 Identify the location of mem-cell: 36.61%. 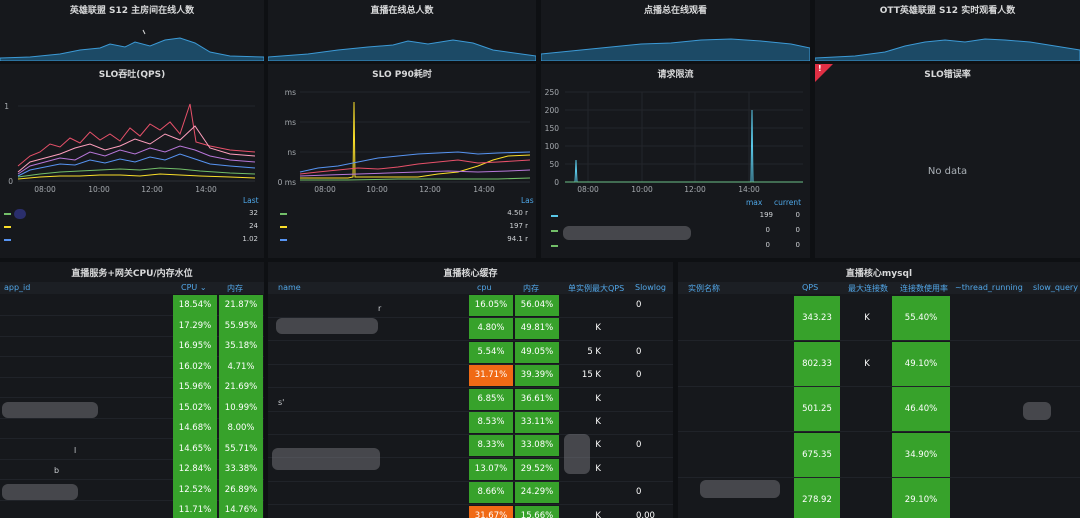
(537, 399).